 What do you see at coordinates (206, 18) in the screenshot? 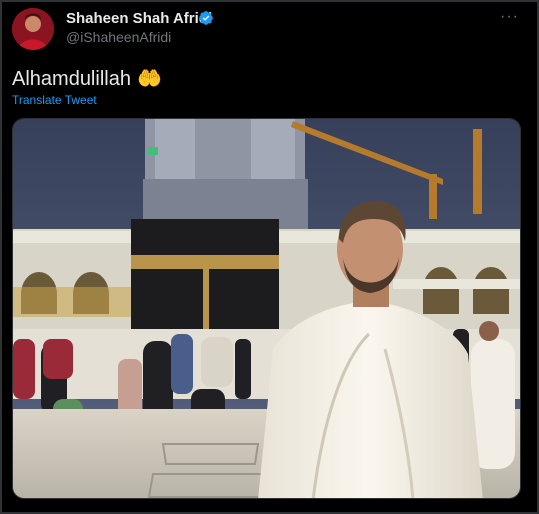
I see `verified-badge-icon` at bounding box center [206, 18].